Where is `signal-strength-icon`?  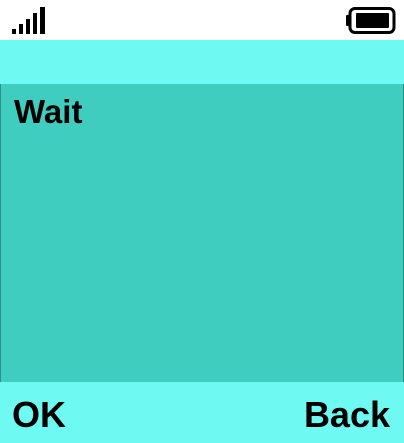 signal-strength-icon is located at coordinates (28, 20).